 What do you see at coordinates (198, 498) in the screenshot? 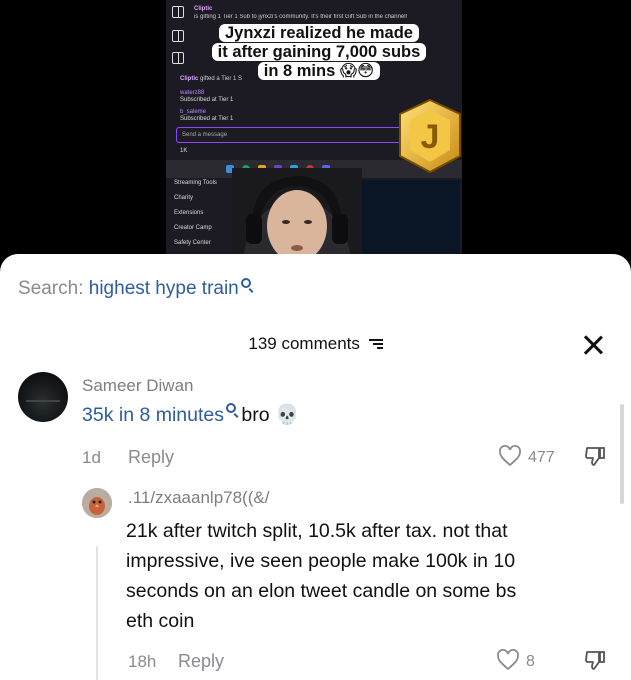
I see `comment-username: .11/zxaaanlp78((&/` at bounding box center [198, 498].